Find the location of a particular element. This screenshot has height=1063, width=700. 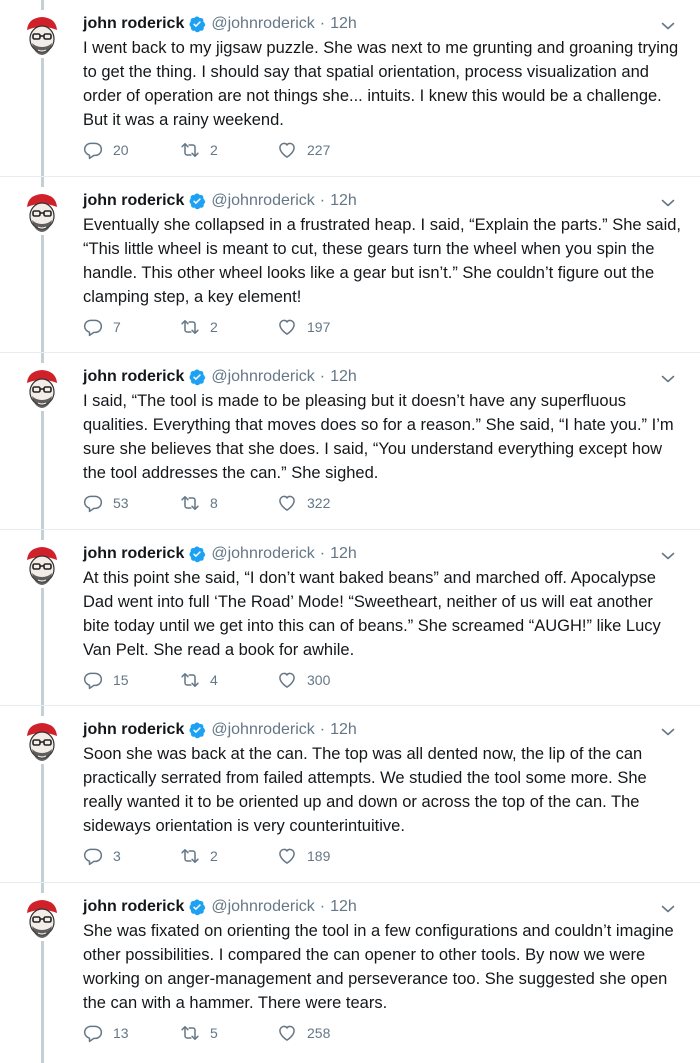

tweet-actions: 15 4 300 is located at coordinates (240, 680).